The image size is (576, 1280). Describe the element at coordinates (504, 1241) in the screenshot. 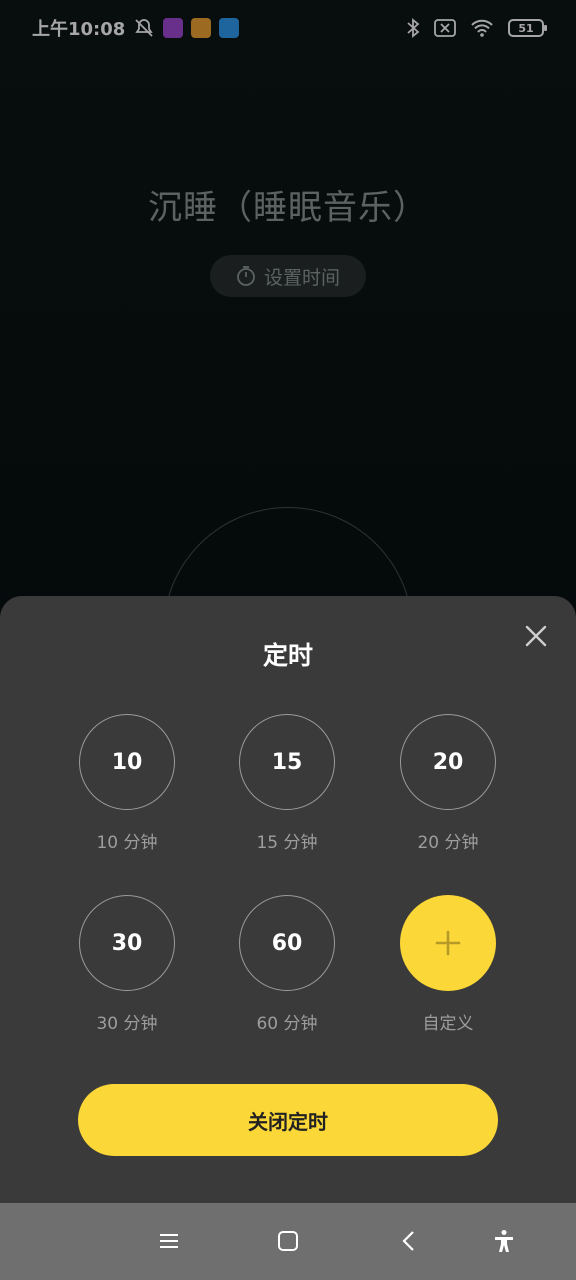

I see `accessibility-icon` at that location.